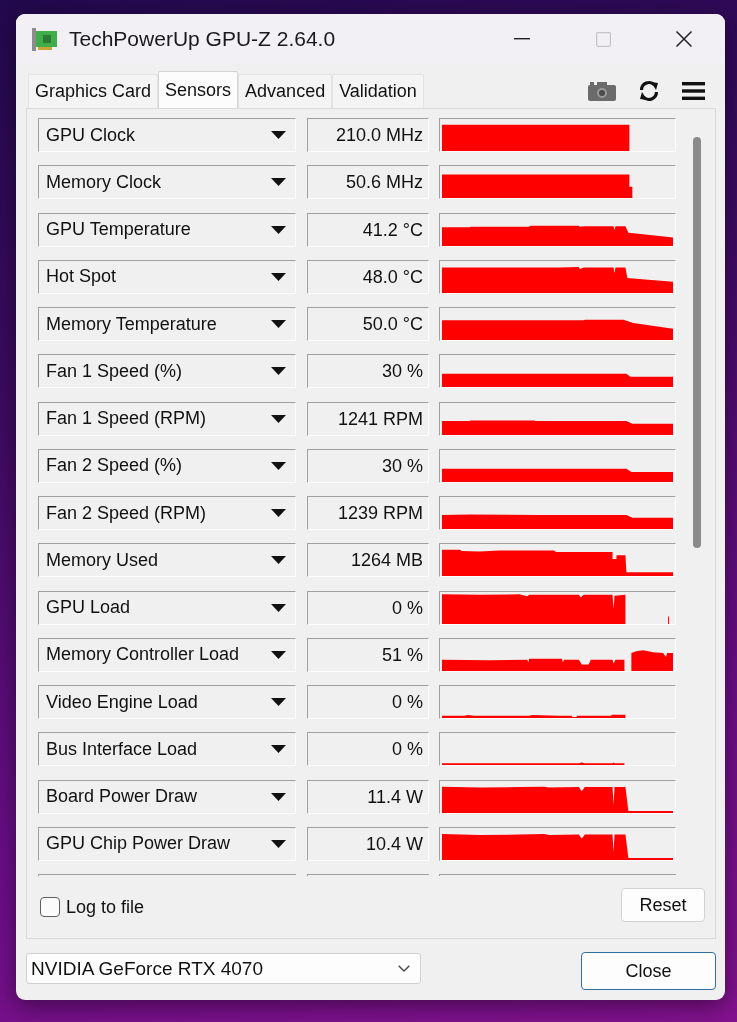 Image resolution: width=737 pixels, height=1022 pixels. What do you see at coordinates (648, 971) in the screenshot?
I see `close-dialog-button: Close` at bounding box center [648, 971].